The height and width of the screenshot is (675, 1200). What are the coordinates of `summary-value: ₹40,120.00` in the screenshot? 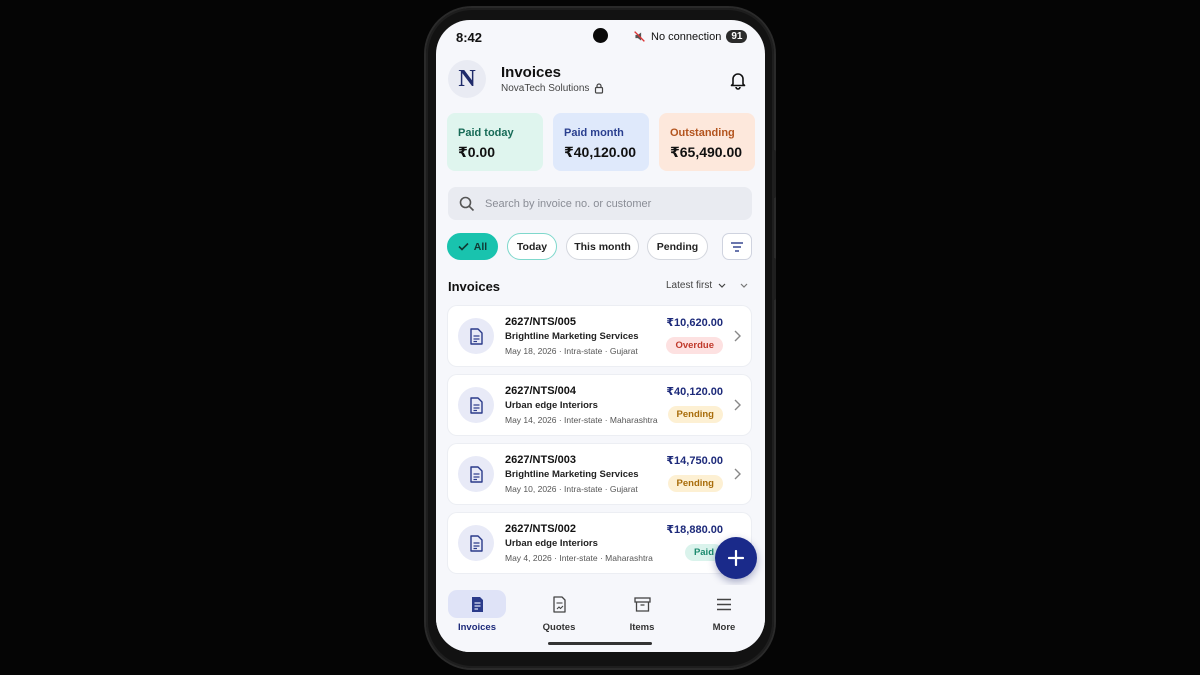 It's located at (600, 152).